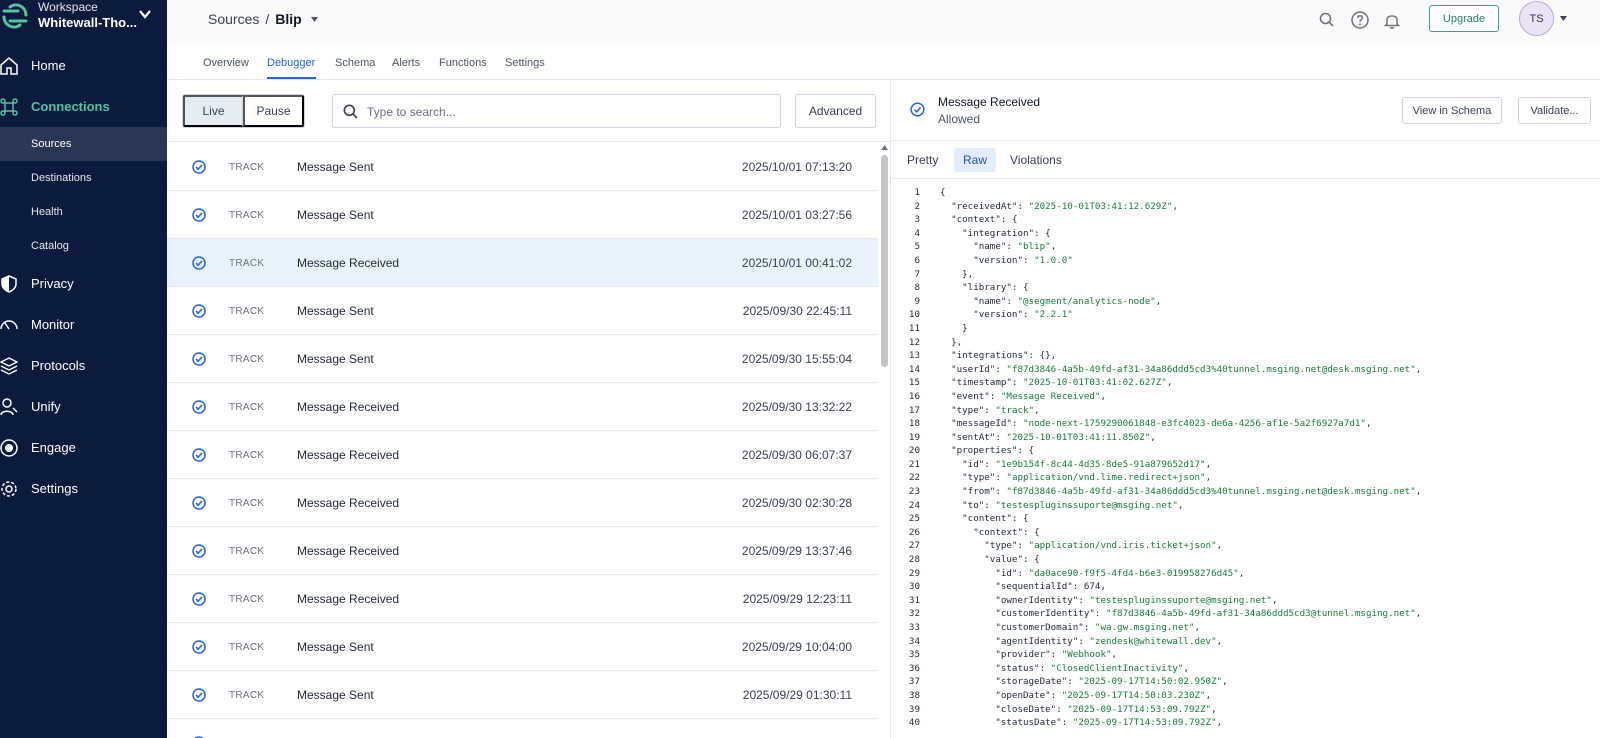 The image size is (1600, 738). What do you see at coordinates (1464, 18) in the screenshot?
I see `upgrade-button: Upgrade` at bounding box center [1464, 18].